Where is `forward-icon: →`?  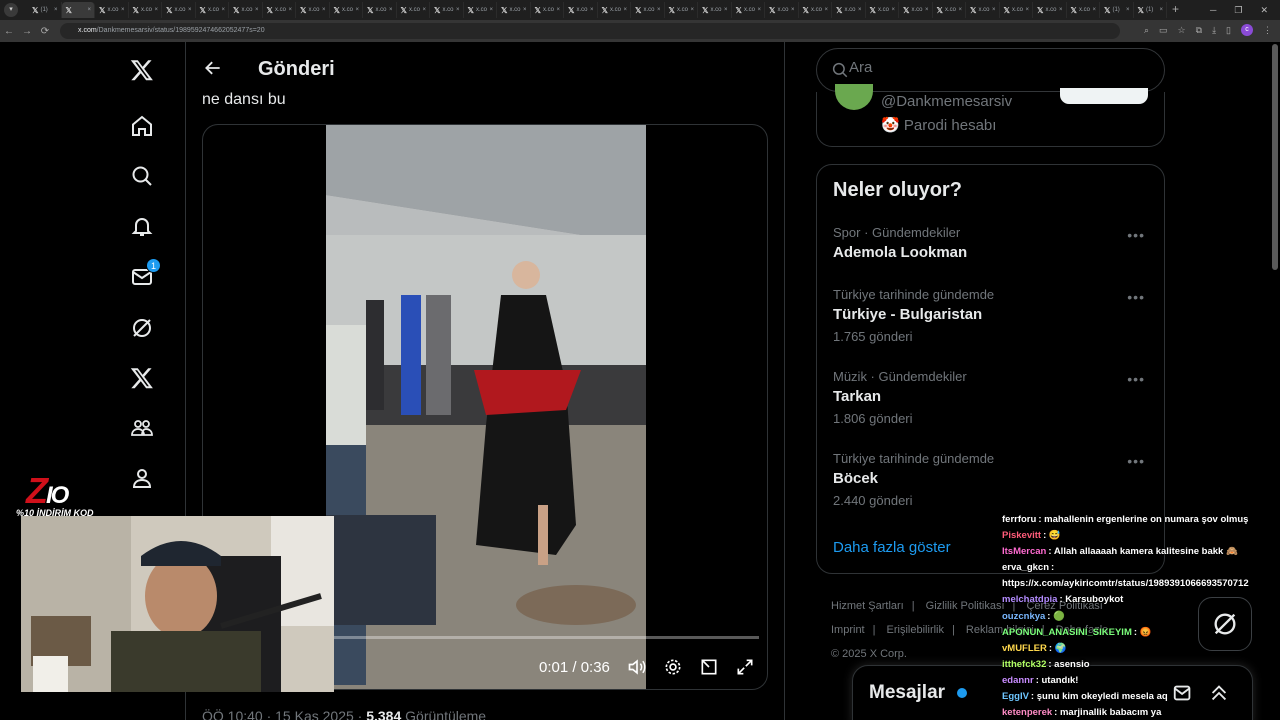 forward-icon: → is located at coordinates (27, 31).